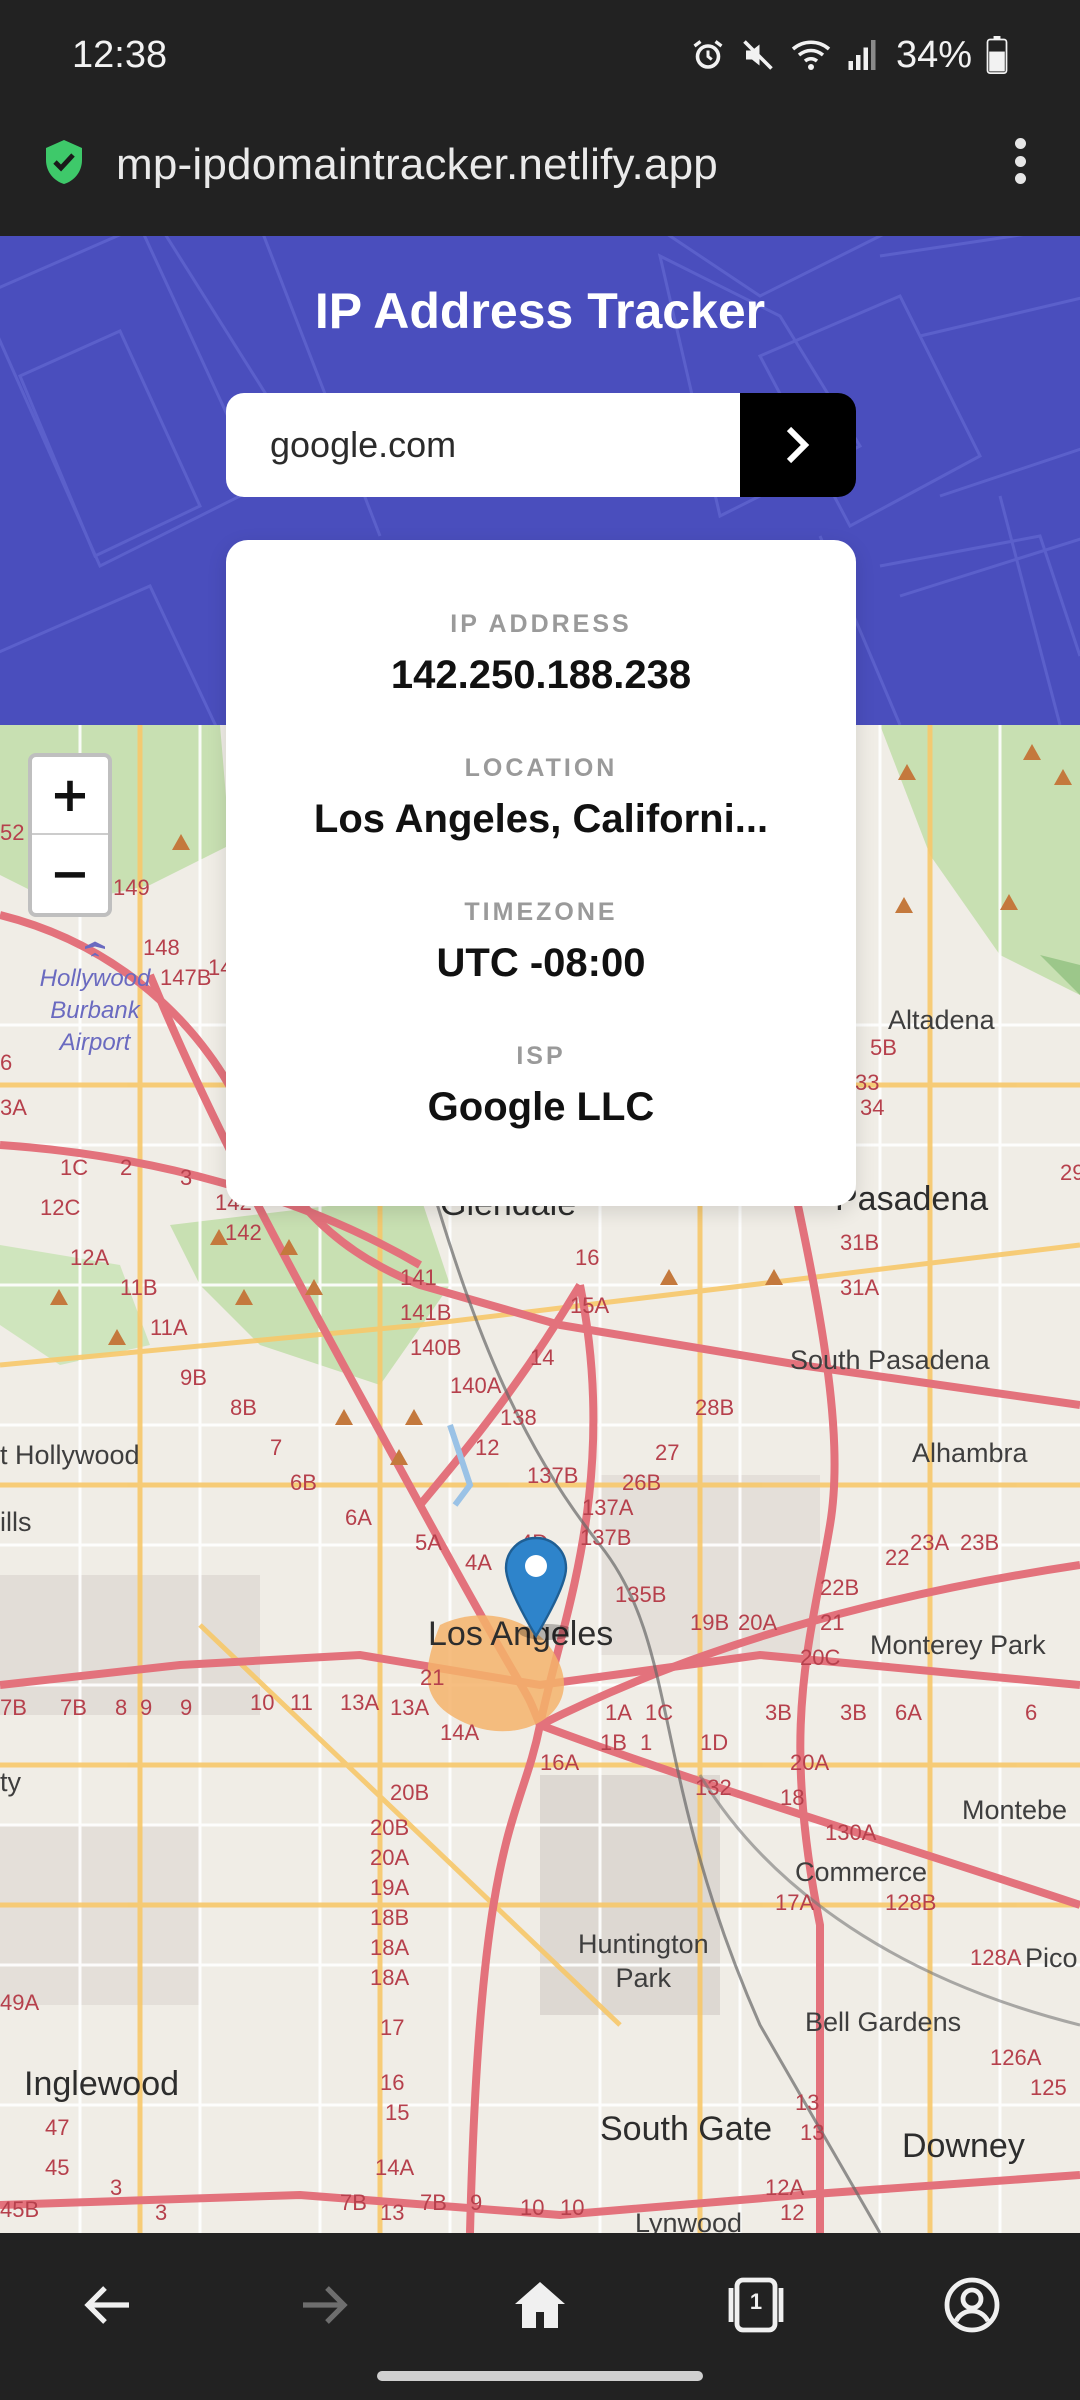 This screenshot has height=2400, width=1080. Describe the element at coordinates (409, 1792) in the screenshot. I see `svg-text: 20B` at that location.